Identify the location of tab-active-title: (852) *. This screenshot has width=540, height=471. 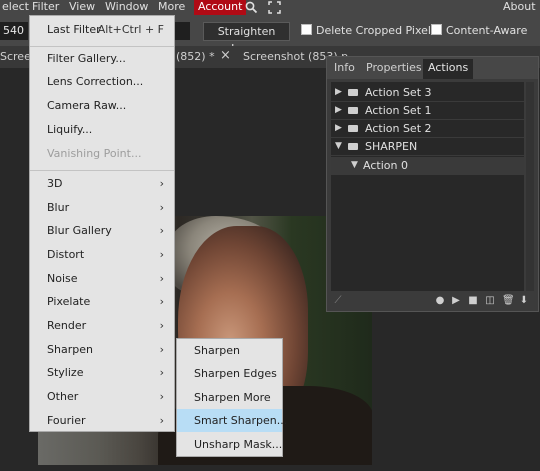
(195, 56).